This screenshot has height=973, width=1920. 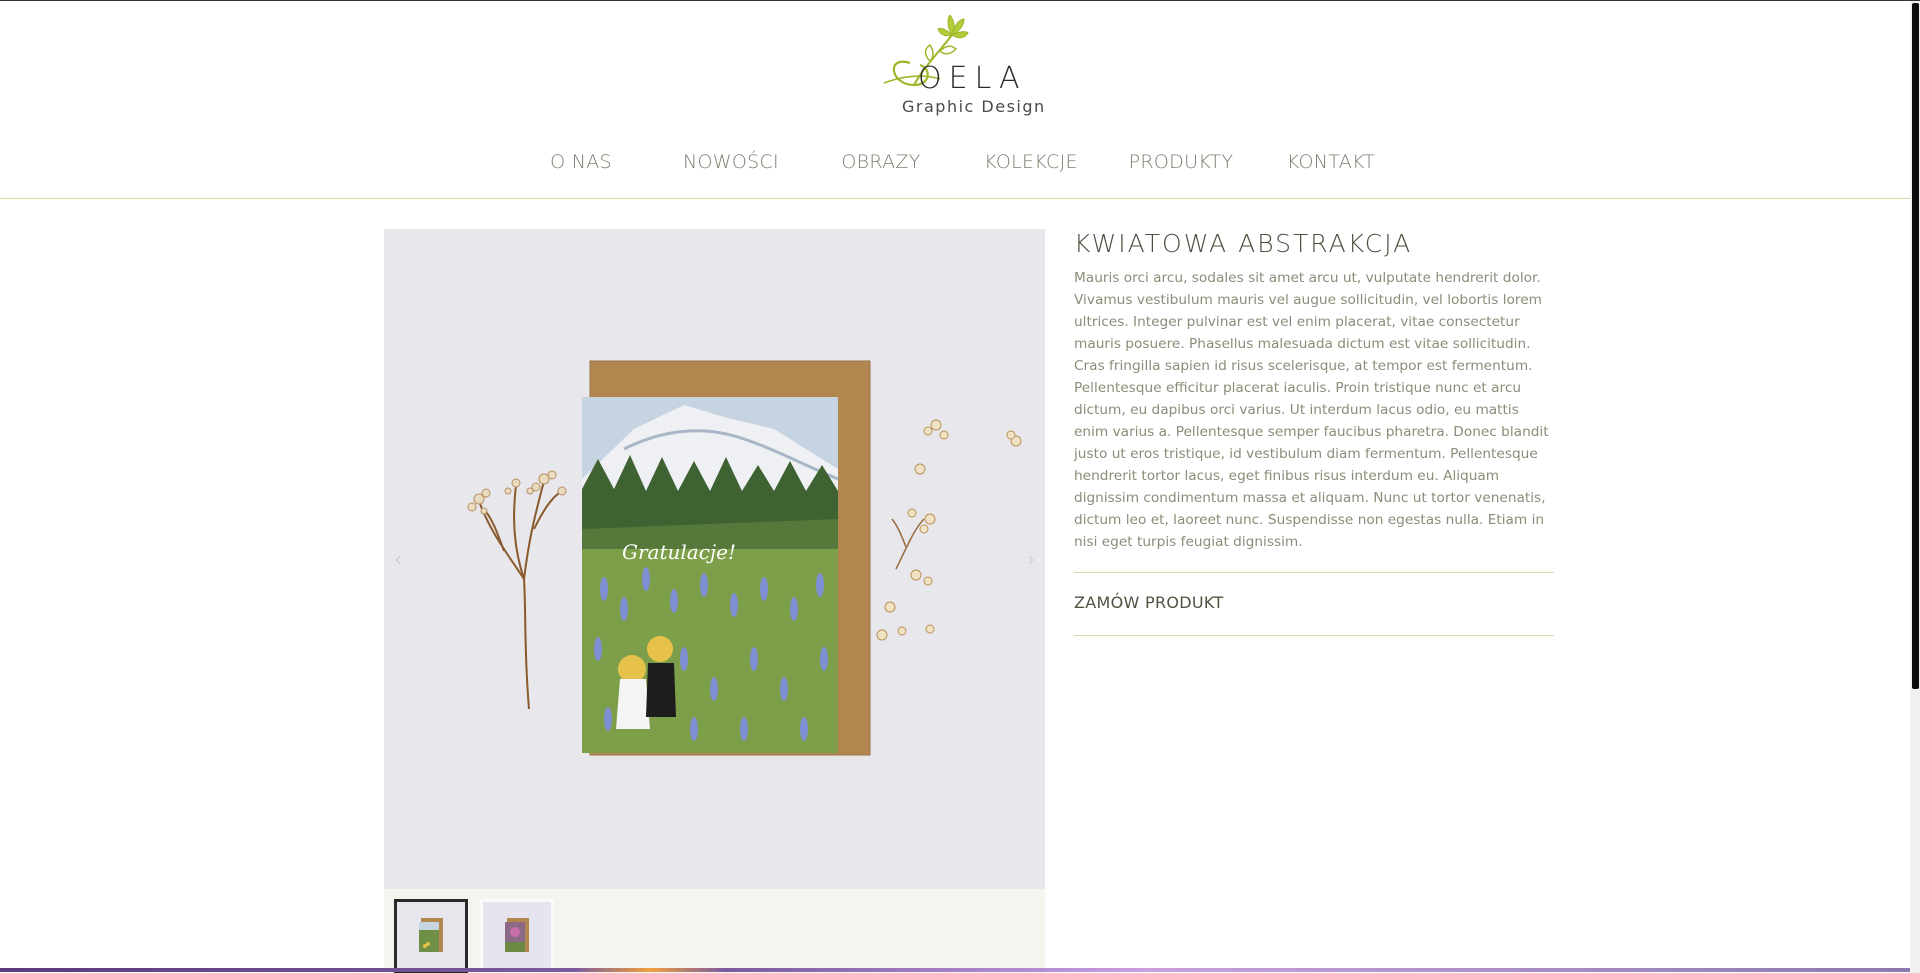 I want to click on nav-item-obrazy: OBRAZY, so click(x=881, y=162).